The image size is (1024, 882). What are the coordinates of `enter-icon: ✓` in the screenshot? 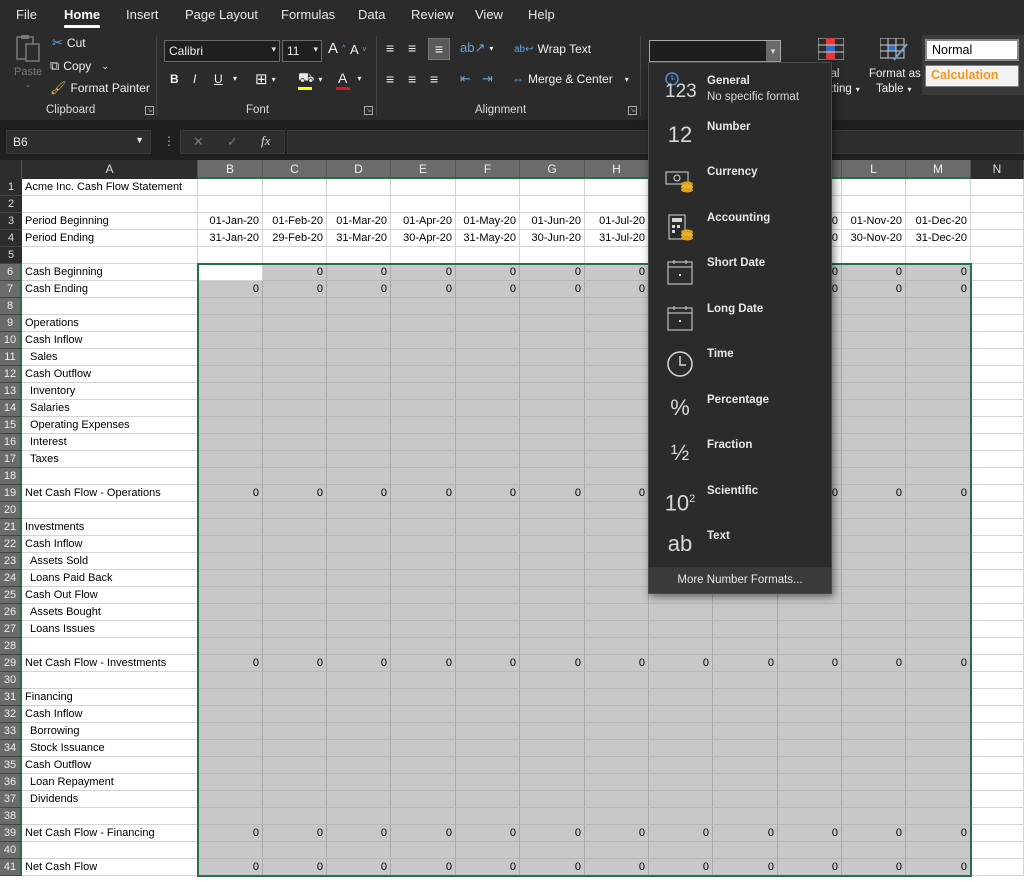 It's located at (232, 142).